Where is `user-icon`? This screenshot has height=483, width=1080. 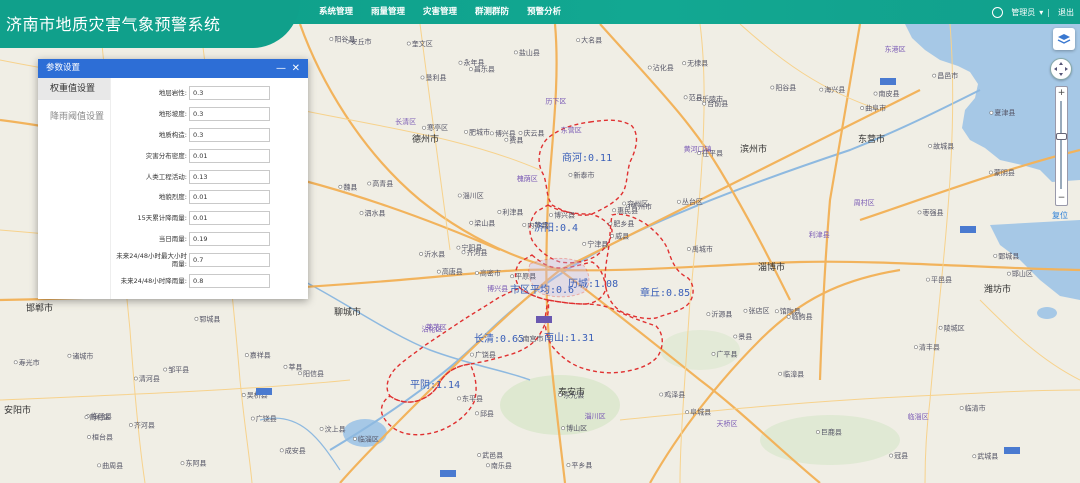
user-icon is located at coordinates (998, 12).